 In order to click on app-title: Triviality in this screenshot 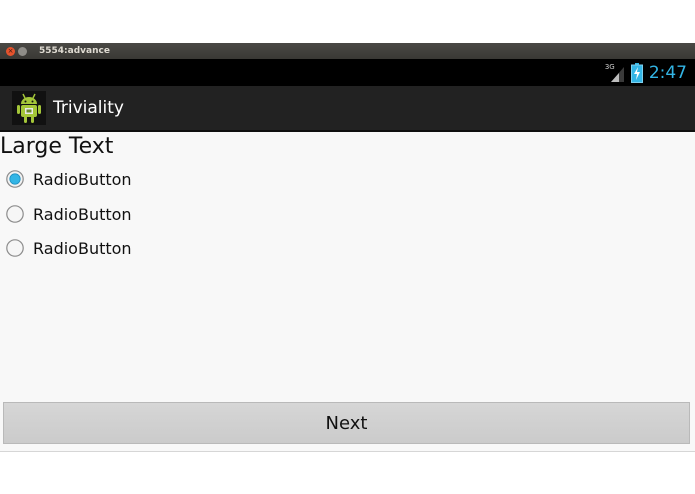, I will do `click(88, 108)`.